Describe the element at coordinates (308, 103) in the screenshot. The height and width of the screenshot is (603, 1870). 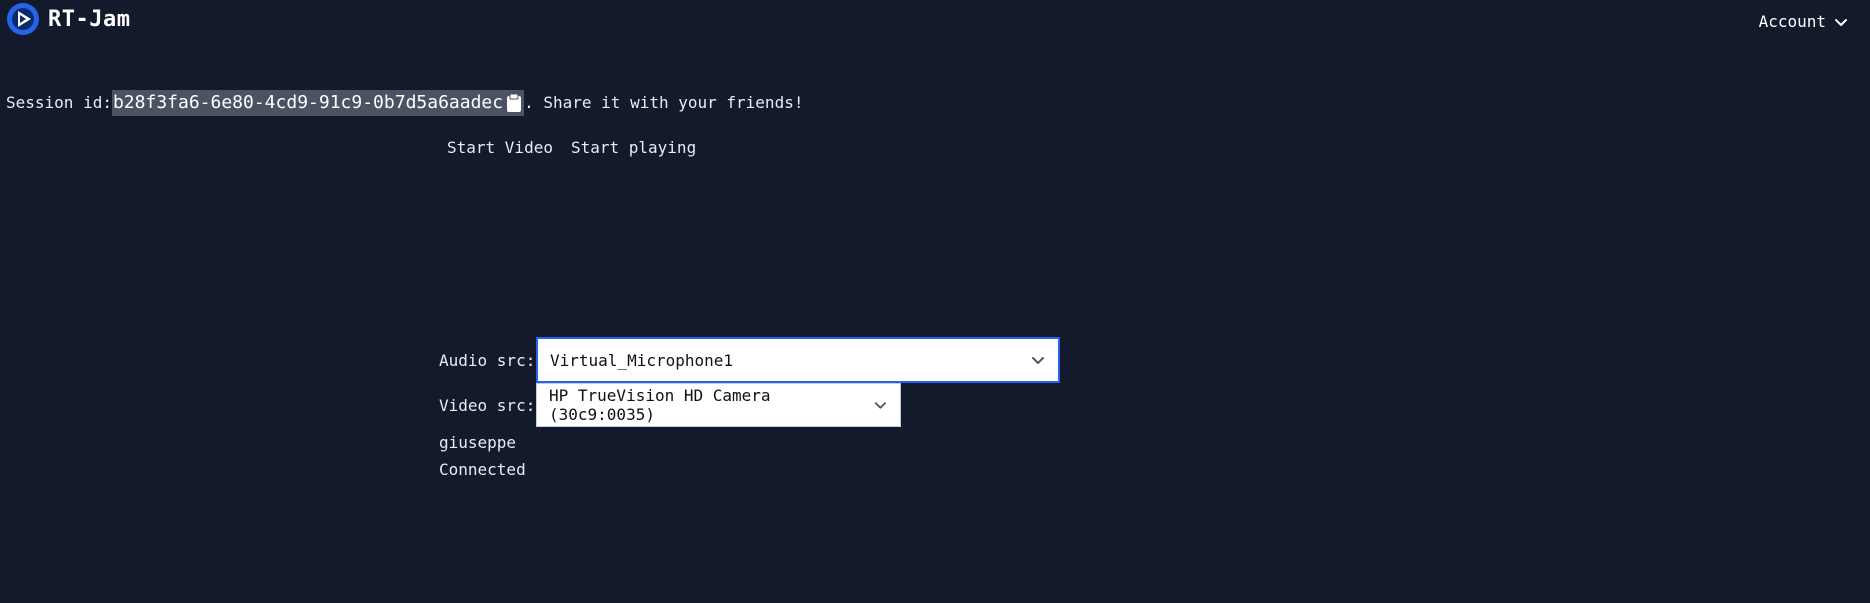
I see `session-id: b28f3fa6-6e80-4cd9-91c9-0b7d5a6aadec` at that location.